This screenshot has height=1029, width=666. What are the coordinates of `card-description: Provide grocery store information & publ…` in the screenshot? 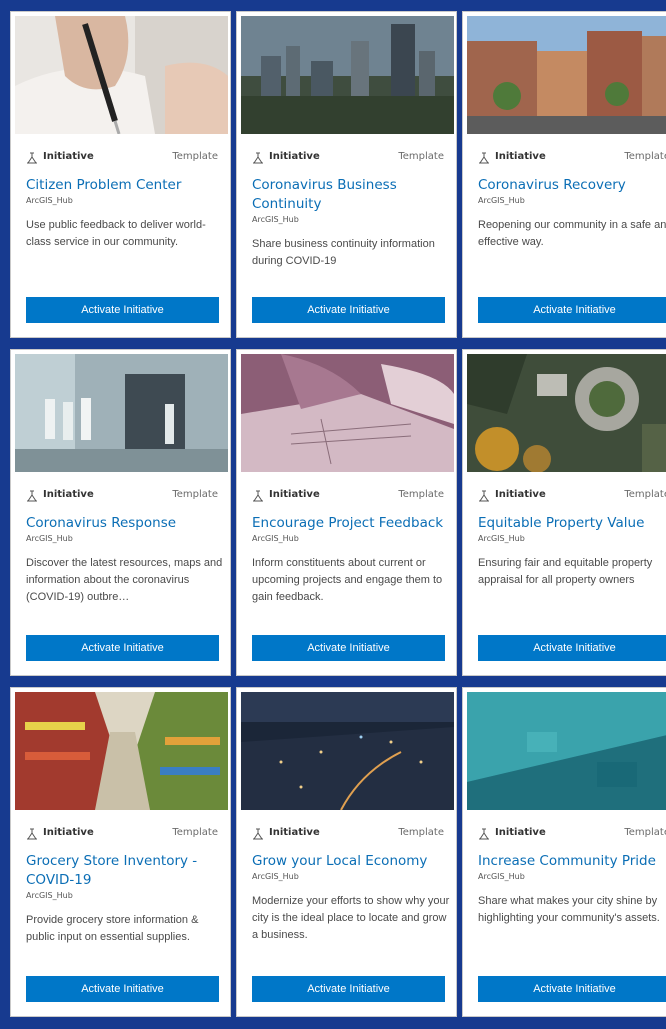 It's located at (112, 928).